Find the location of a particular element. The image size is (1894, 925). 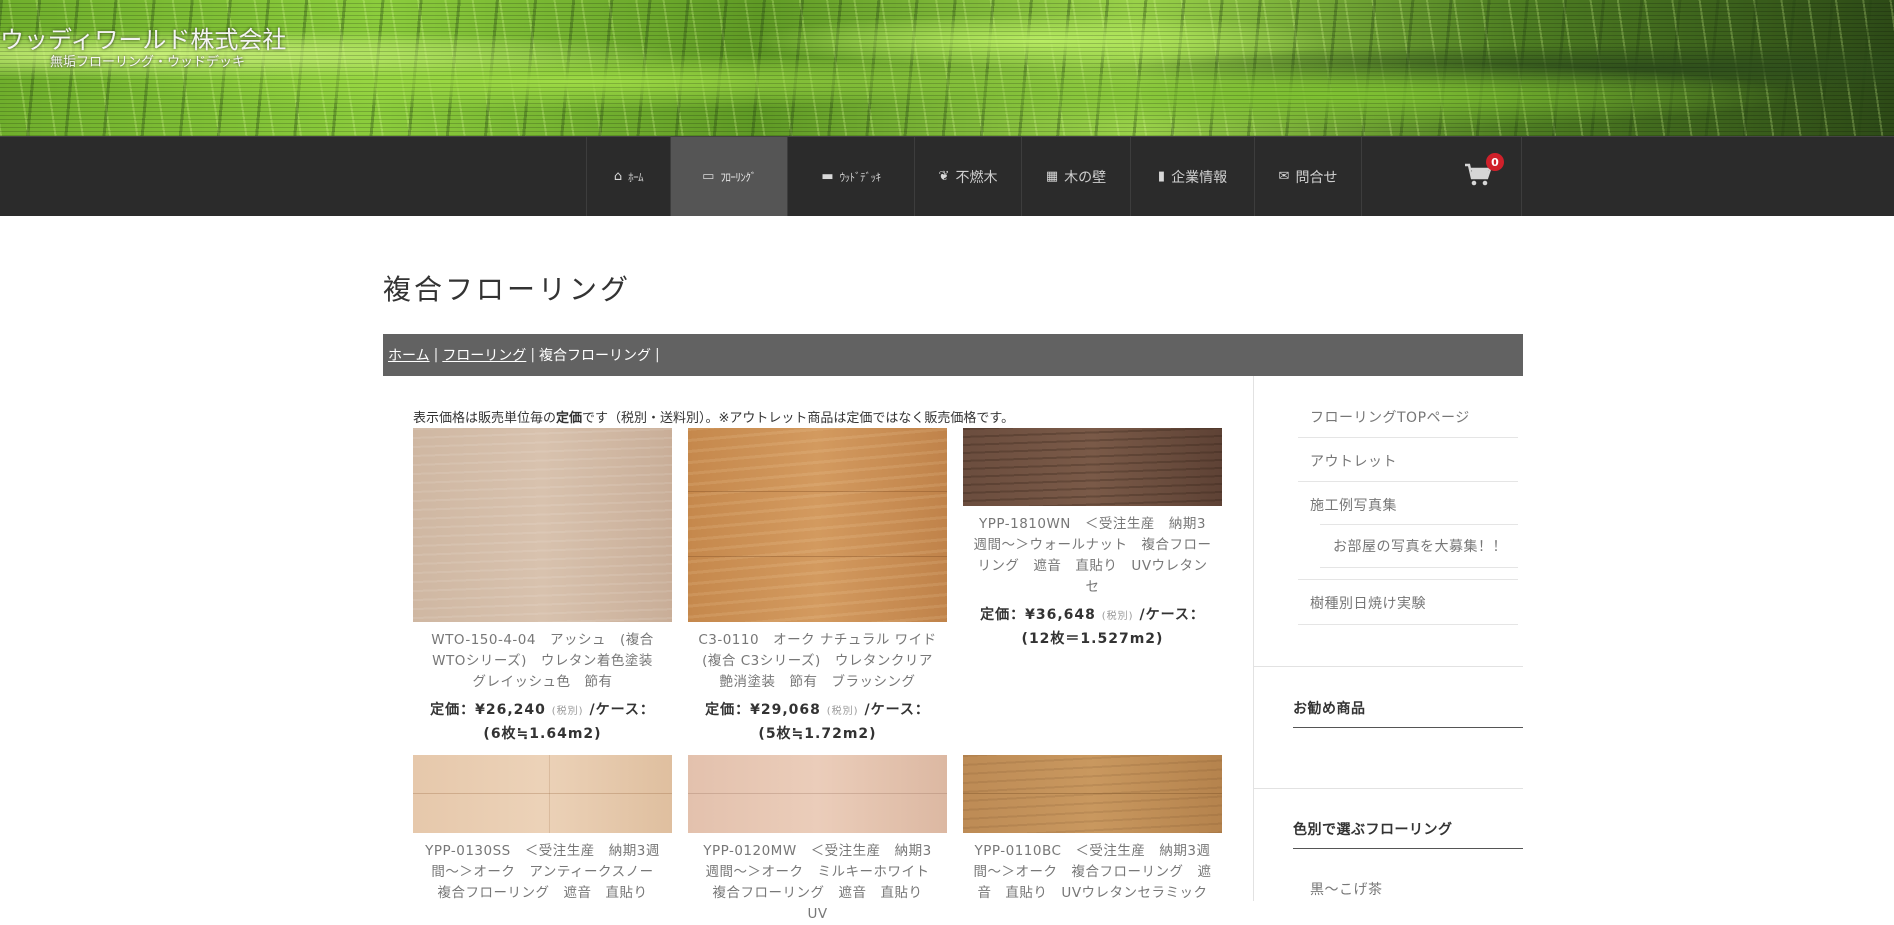

nav-item-wood-wall: ▦ 木の壁 is located at coordinates (1076, 176).